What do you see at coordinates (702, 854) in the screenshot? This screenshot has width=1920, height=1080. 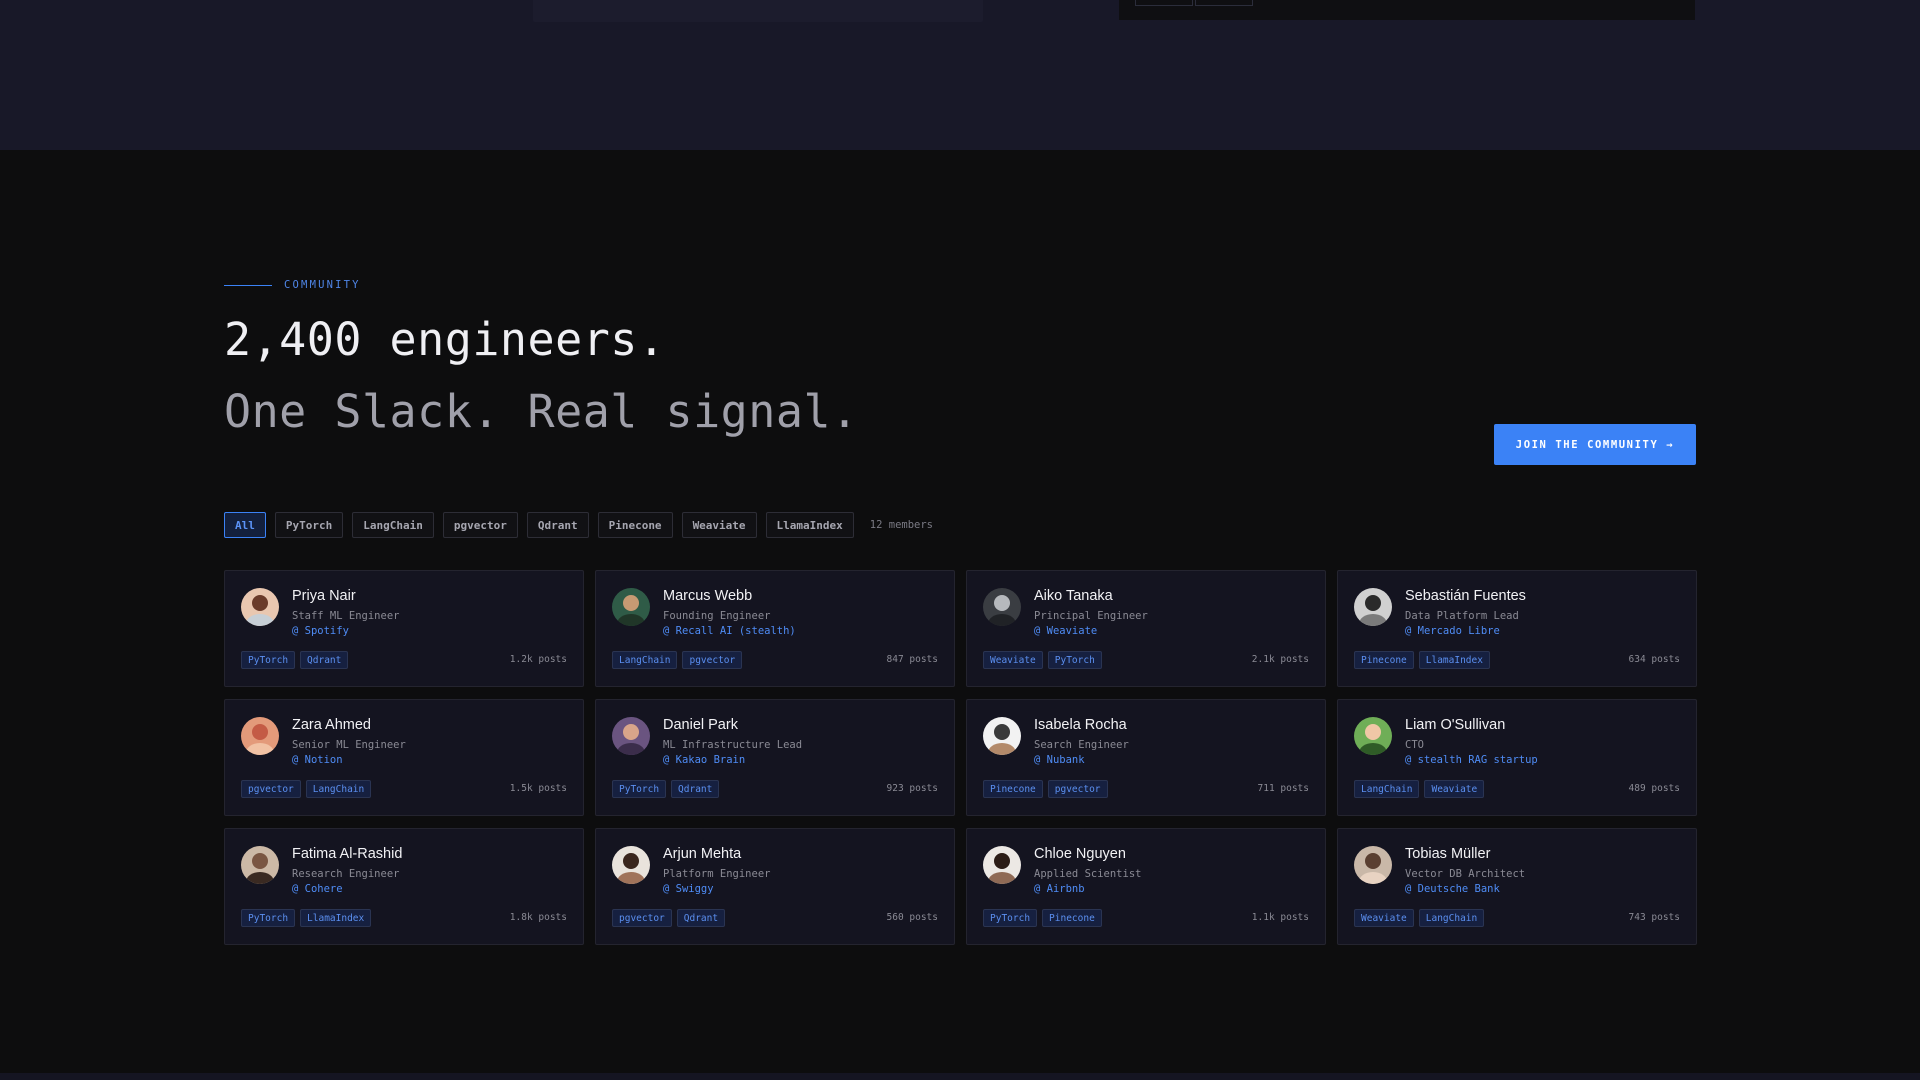 I see `member-name: Arjun Mehta` at bounding box center [702, 854].